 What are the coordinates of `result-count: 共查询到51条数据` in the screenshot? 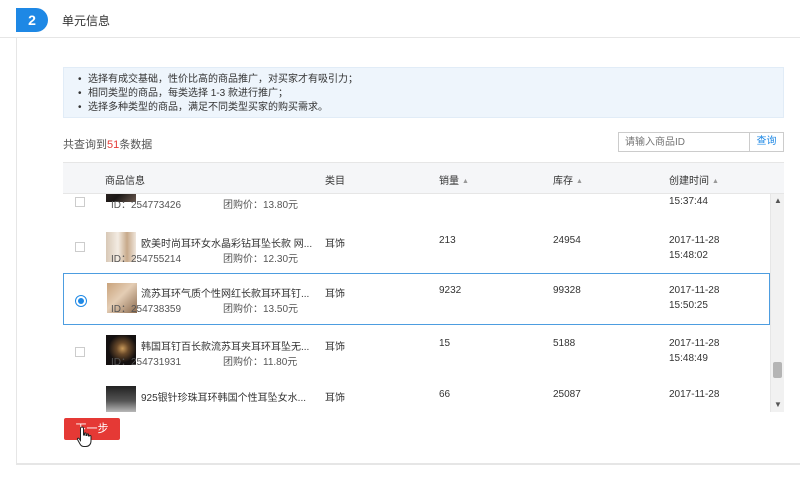 It's located at (107, 144).